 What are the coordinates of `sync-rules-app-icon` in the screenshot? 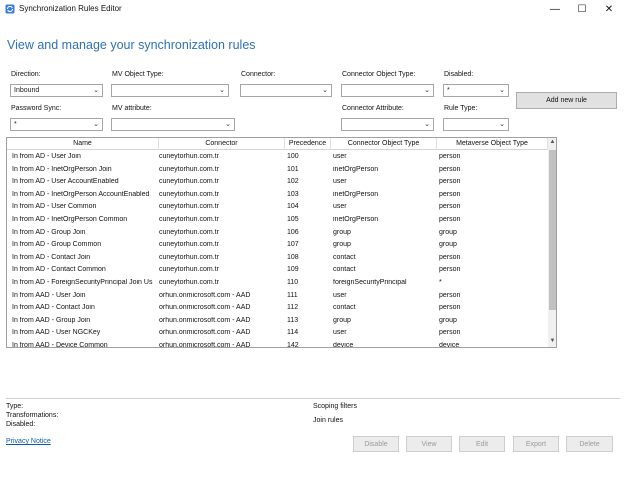 It's located at (10, 9).